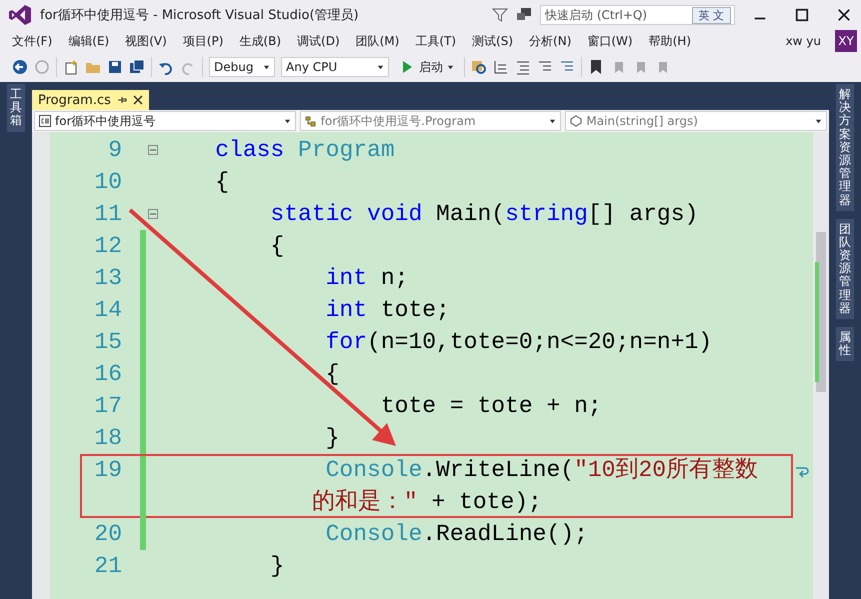  Describe the element at coordinates (802, 15) in the screenshot. I see `maximize-icon` at that location.